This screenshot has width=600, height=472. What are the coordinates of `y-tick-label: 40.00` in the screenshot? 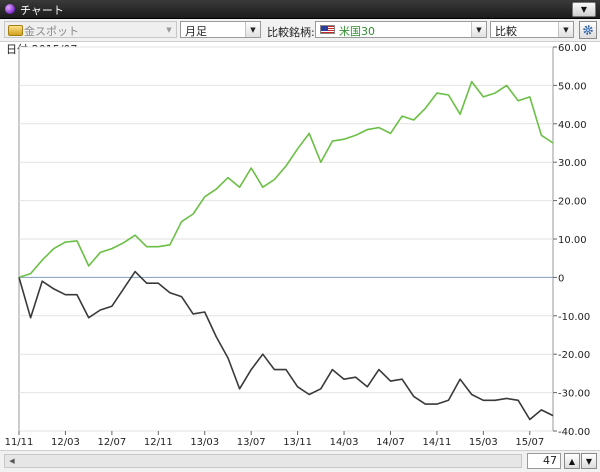 It's located at (572, 125).